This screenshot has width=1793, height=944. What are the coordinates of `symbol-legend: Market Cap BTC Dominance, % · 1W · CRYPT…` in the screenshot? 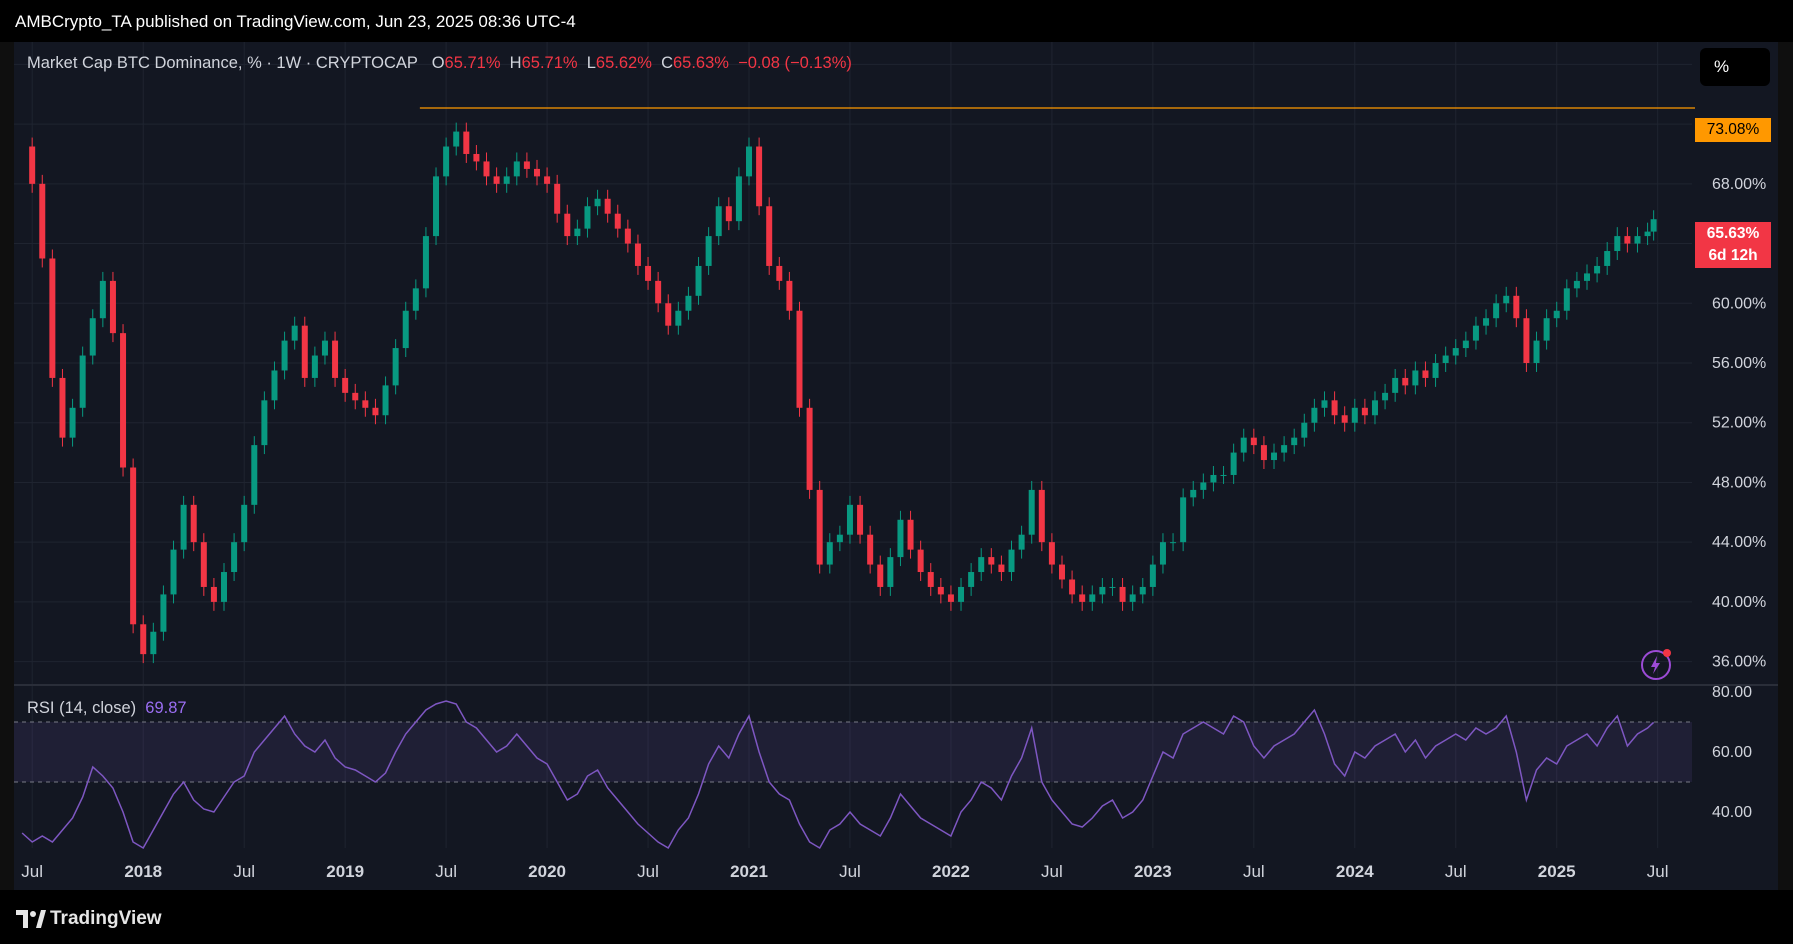 It's located at (439, 63).